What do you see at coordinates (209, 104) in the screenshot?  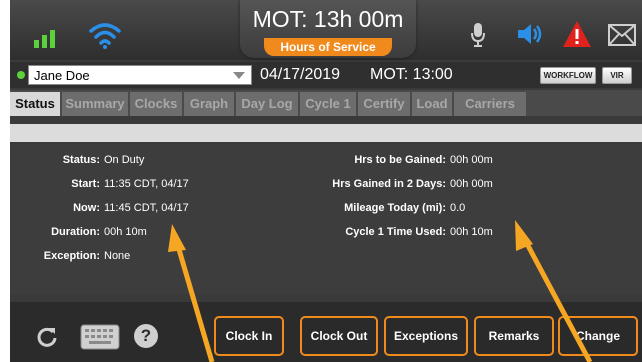 I see `tab-graph: Graph` at bounding box center [209, 104].